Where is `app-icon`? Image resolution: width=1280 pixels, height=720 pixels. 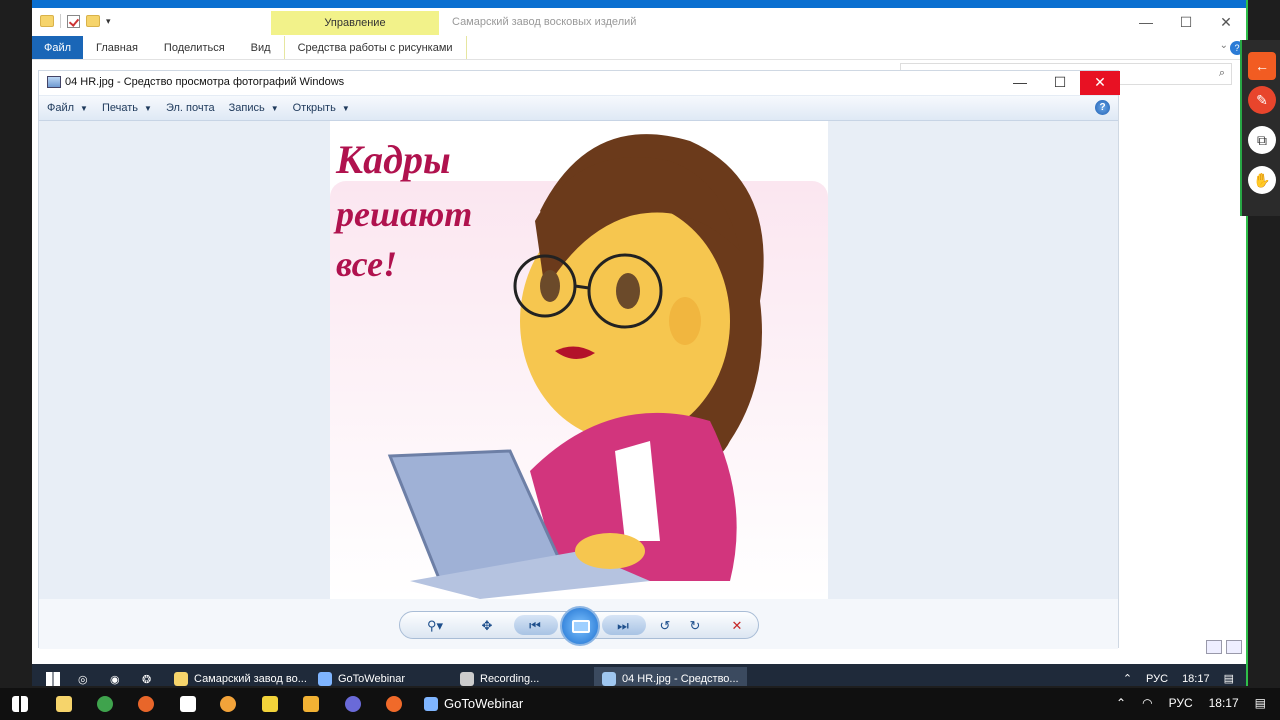
app-icon is located at coordinates (228, 704).